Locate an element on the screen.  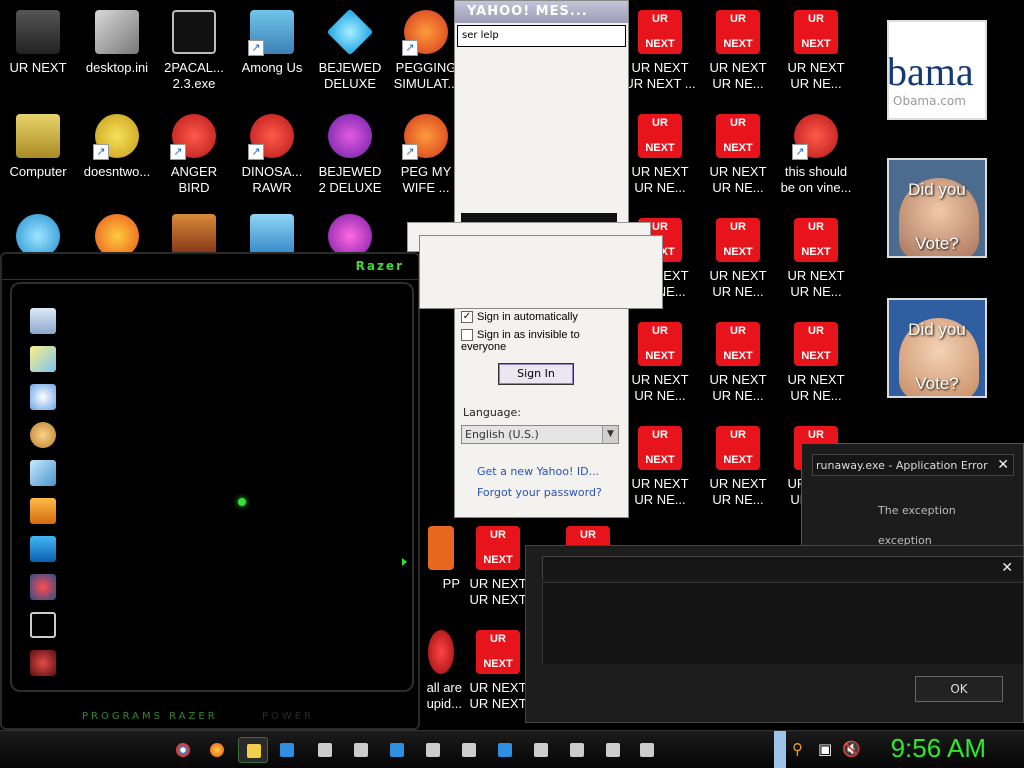
ok-button: OK is located at coordinates (959, 689).